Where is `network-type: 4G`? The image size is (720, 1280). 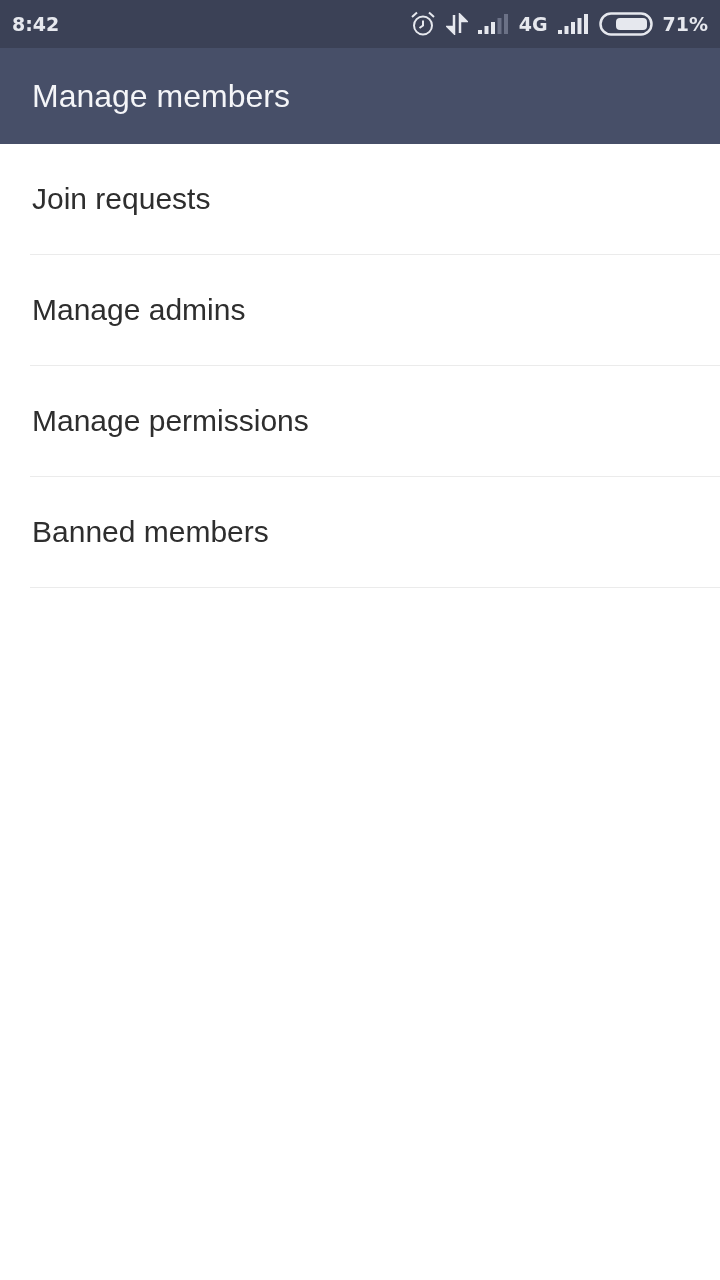 network-type: 4G is located at coordinates (533, 24).